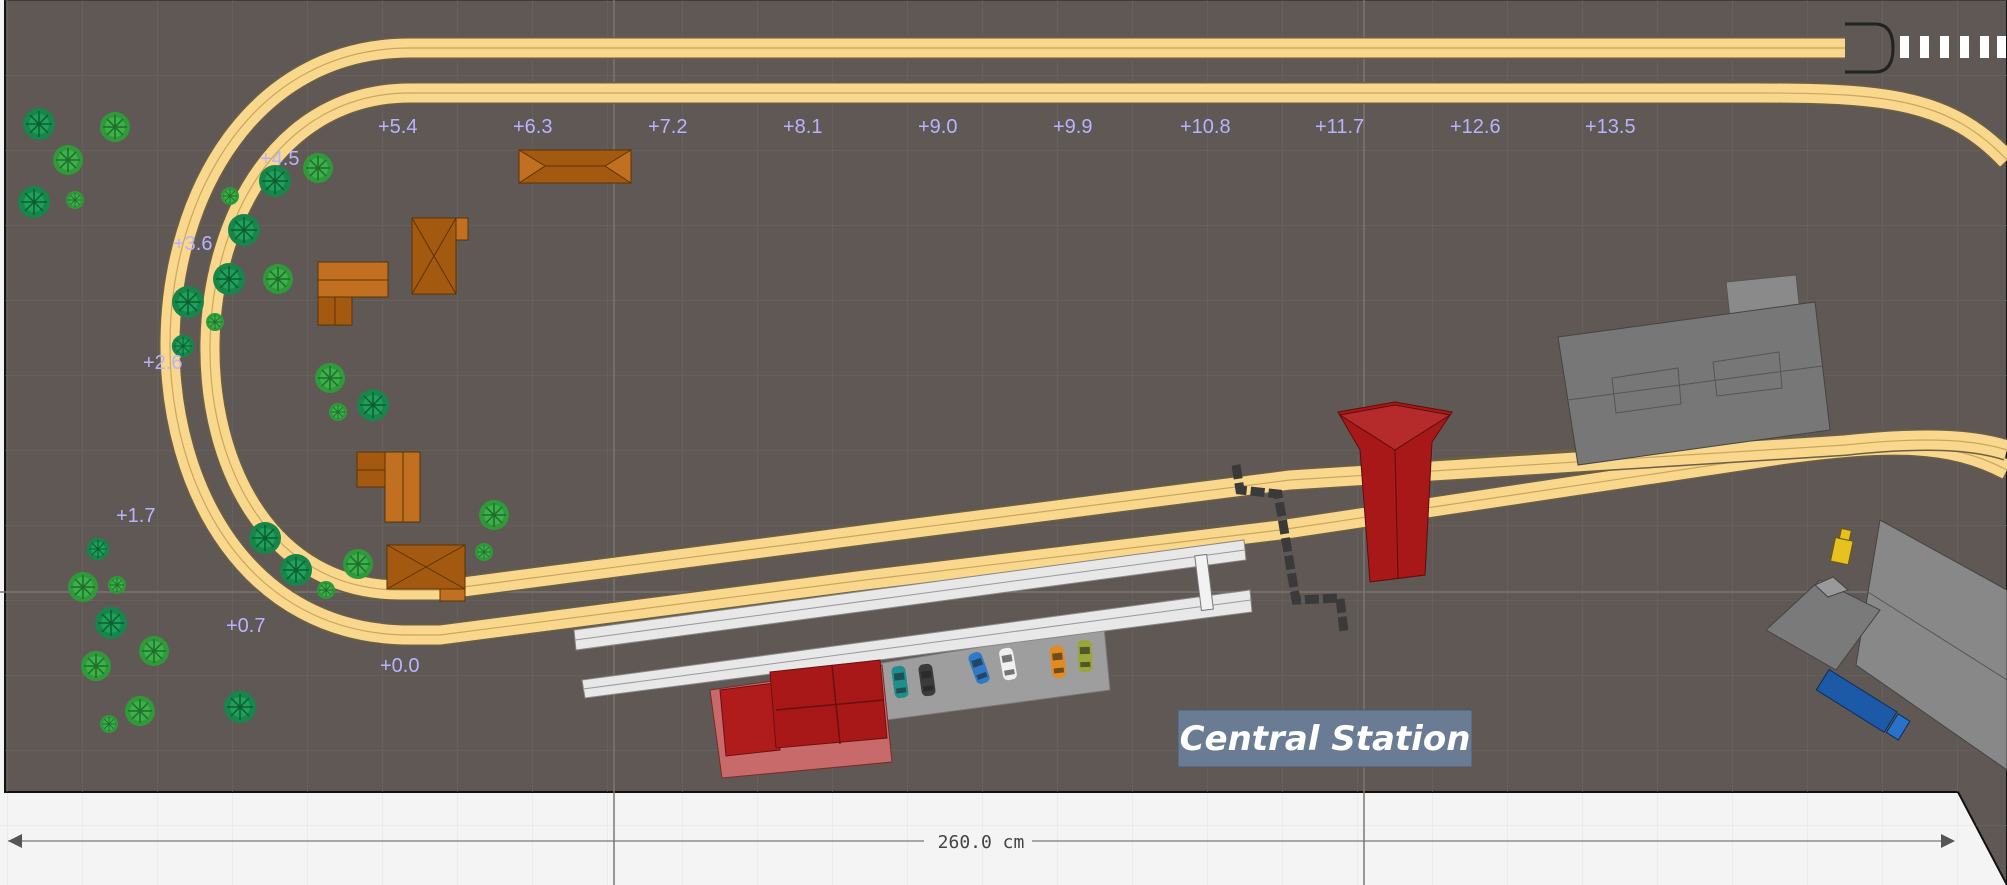  I want to click on elevation-label: +7.2, so click(667, 127).